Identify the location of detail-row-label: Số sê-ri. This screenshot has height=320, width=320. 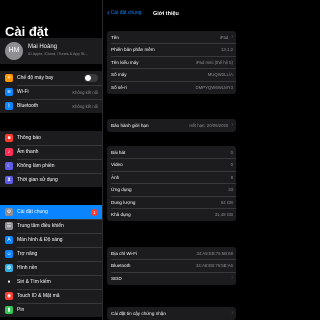
(119, 87).